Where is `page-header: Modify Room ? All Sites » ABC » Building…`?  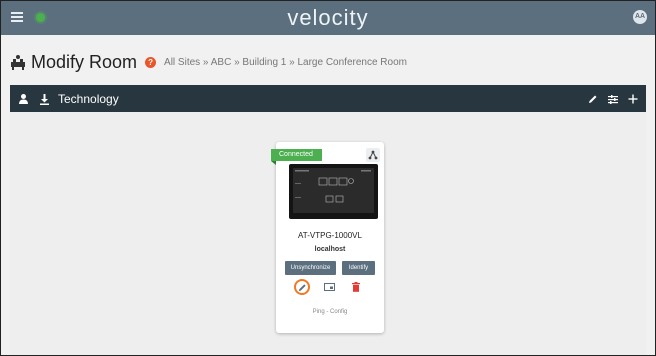 page-header: Modify Room ? All Sites » ABC » Building… is located at coordinates (208, 62).